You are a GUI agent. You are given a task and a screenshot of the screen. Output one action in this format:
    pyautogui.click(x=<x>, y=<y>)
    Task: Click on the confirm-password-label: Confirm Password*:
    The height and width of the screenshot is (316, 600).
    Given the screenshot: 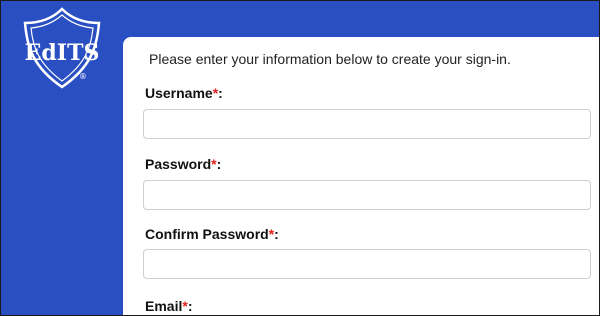 What is the action you would take?
    pyautogui.click(x=212, y=234)
    